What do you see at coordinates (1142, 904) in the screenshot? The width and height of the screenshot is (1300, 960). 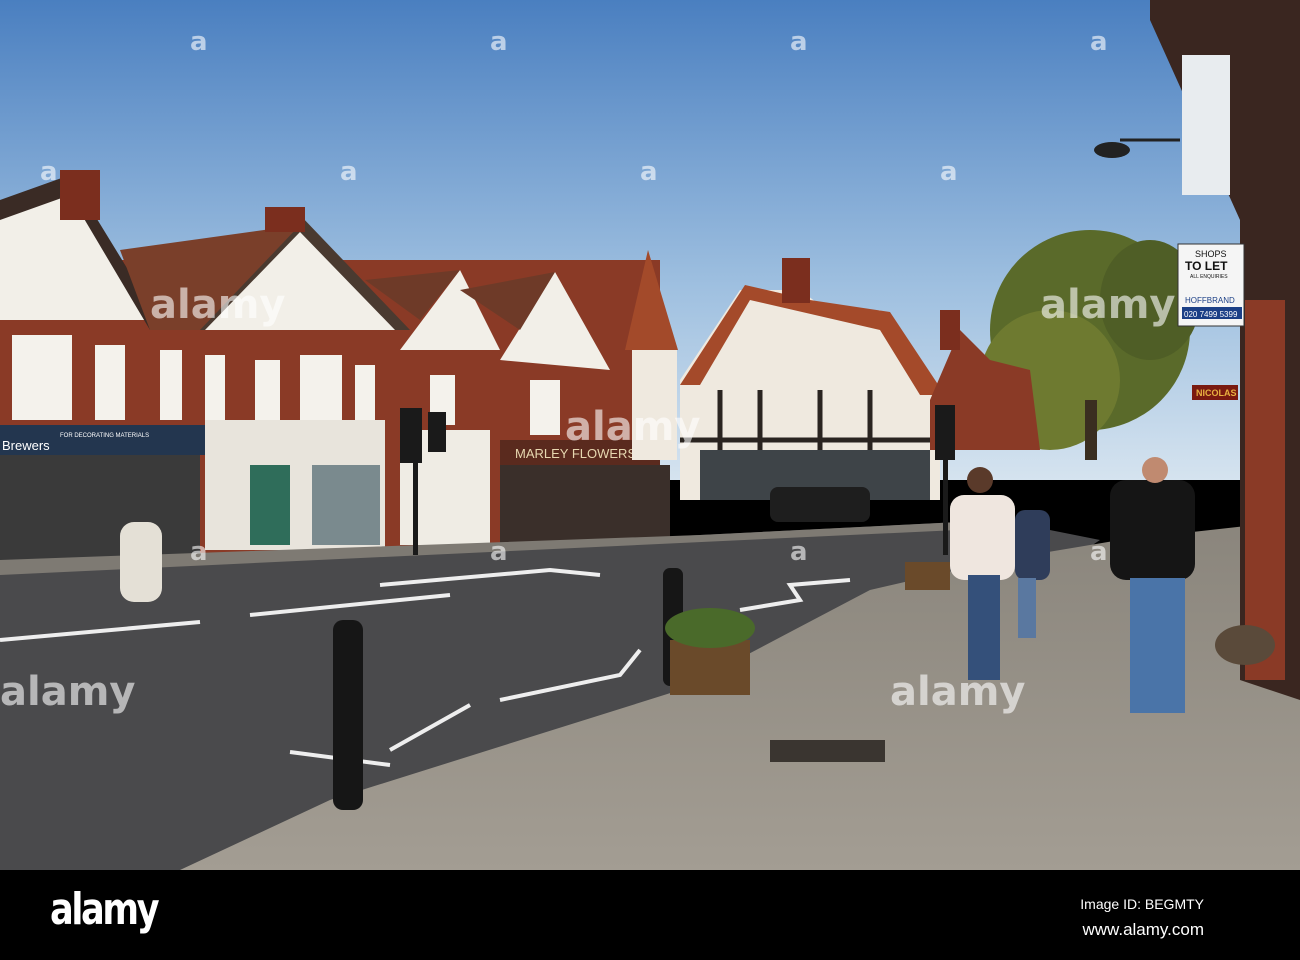 I see `image-id: Image ID: BEGMTY` at bounding box center [1142, 904].